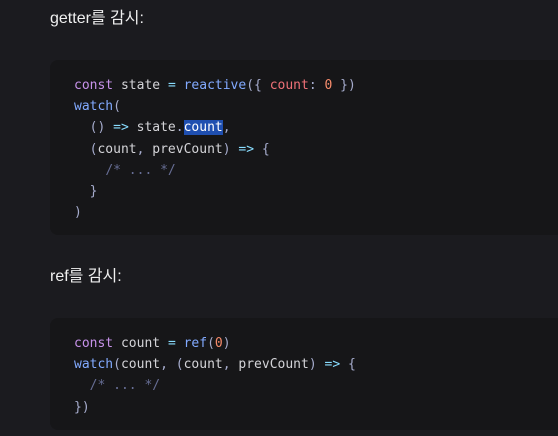 This screenshot has width=558, height=436. I want to click on code-line-1: const count = ref(0), so click(215, 343).